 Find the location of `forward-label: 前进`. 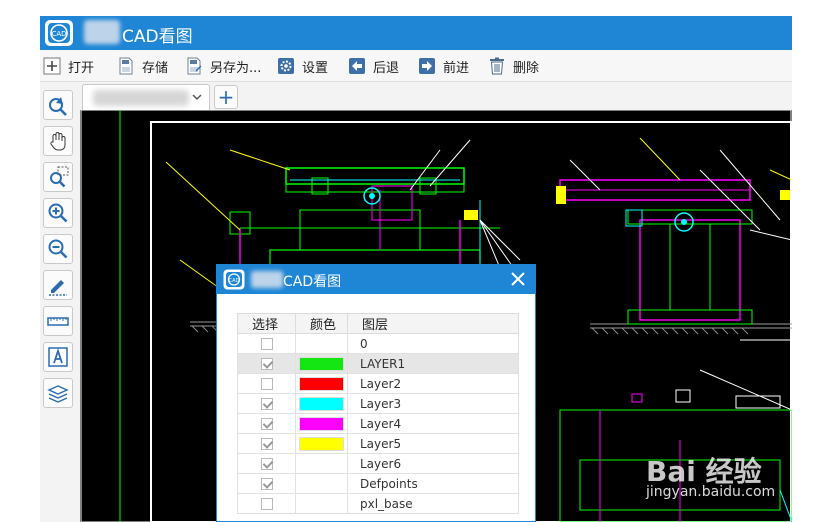

forward-label: 前进 is located at coordinates (456, 68).